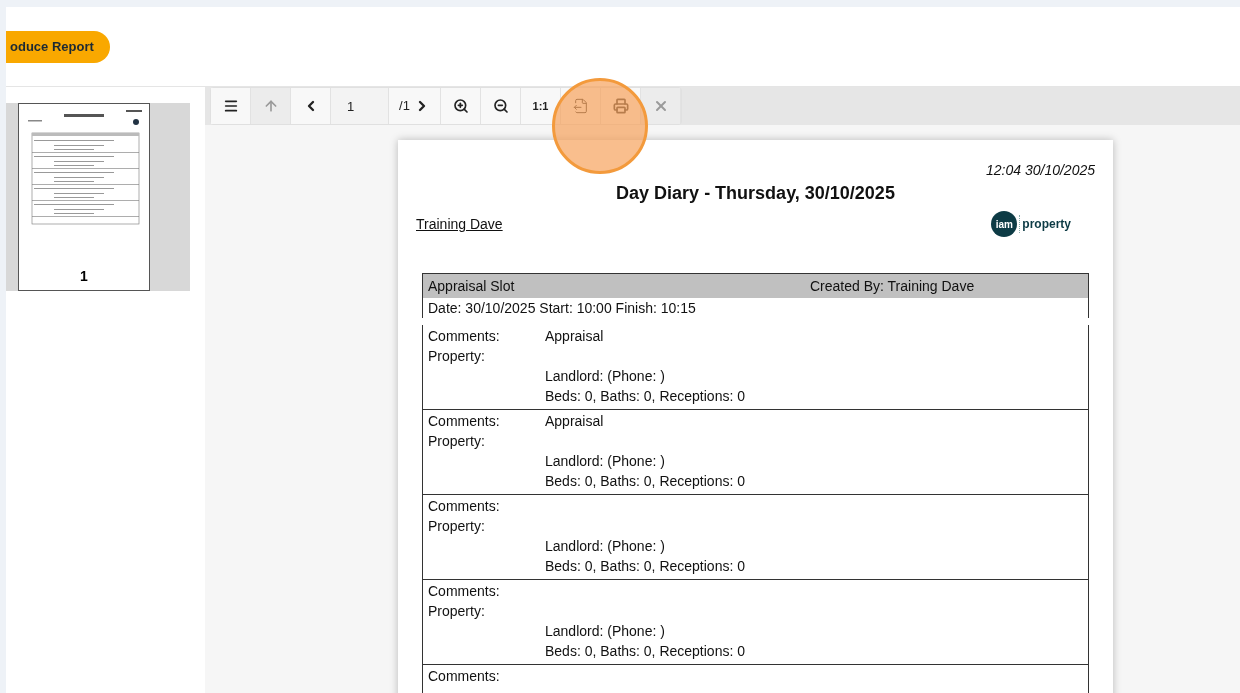 The width and height of the screenshot is (1240, 693). I want to click on company-logo: iam property, so click(1031, 224).